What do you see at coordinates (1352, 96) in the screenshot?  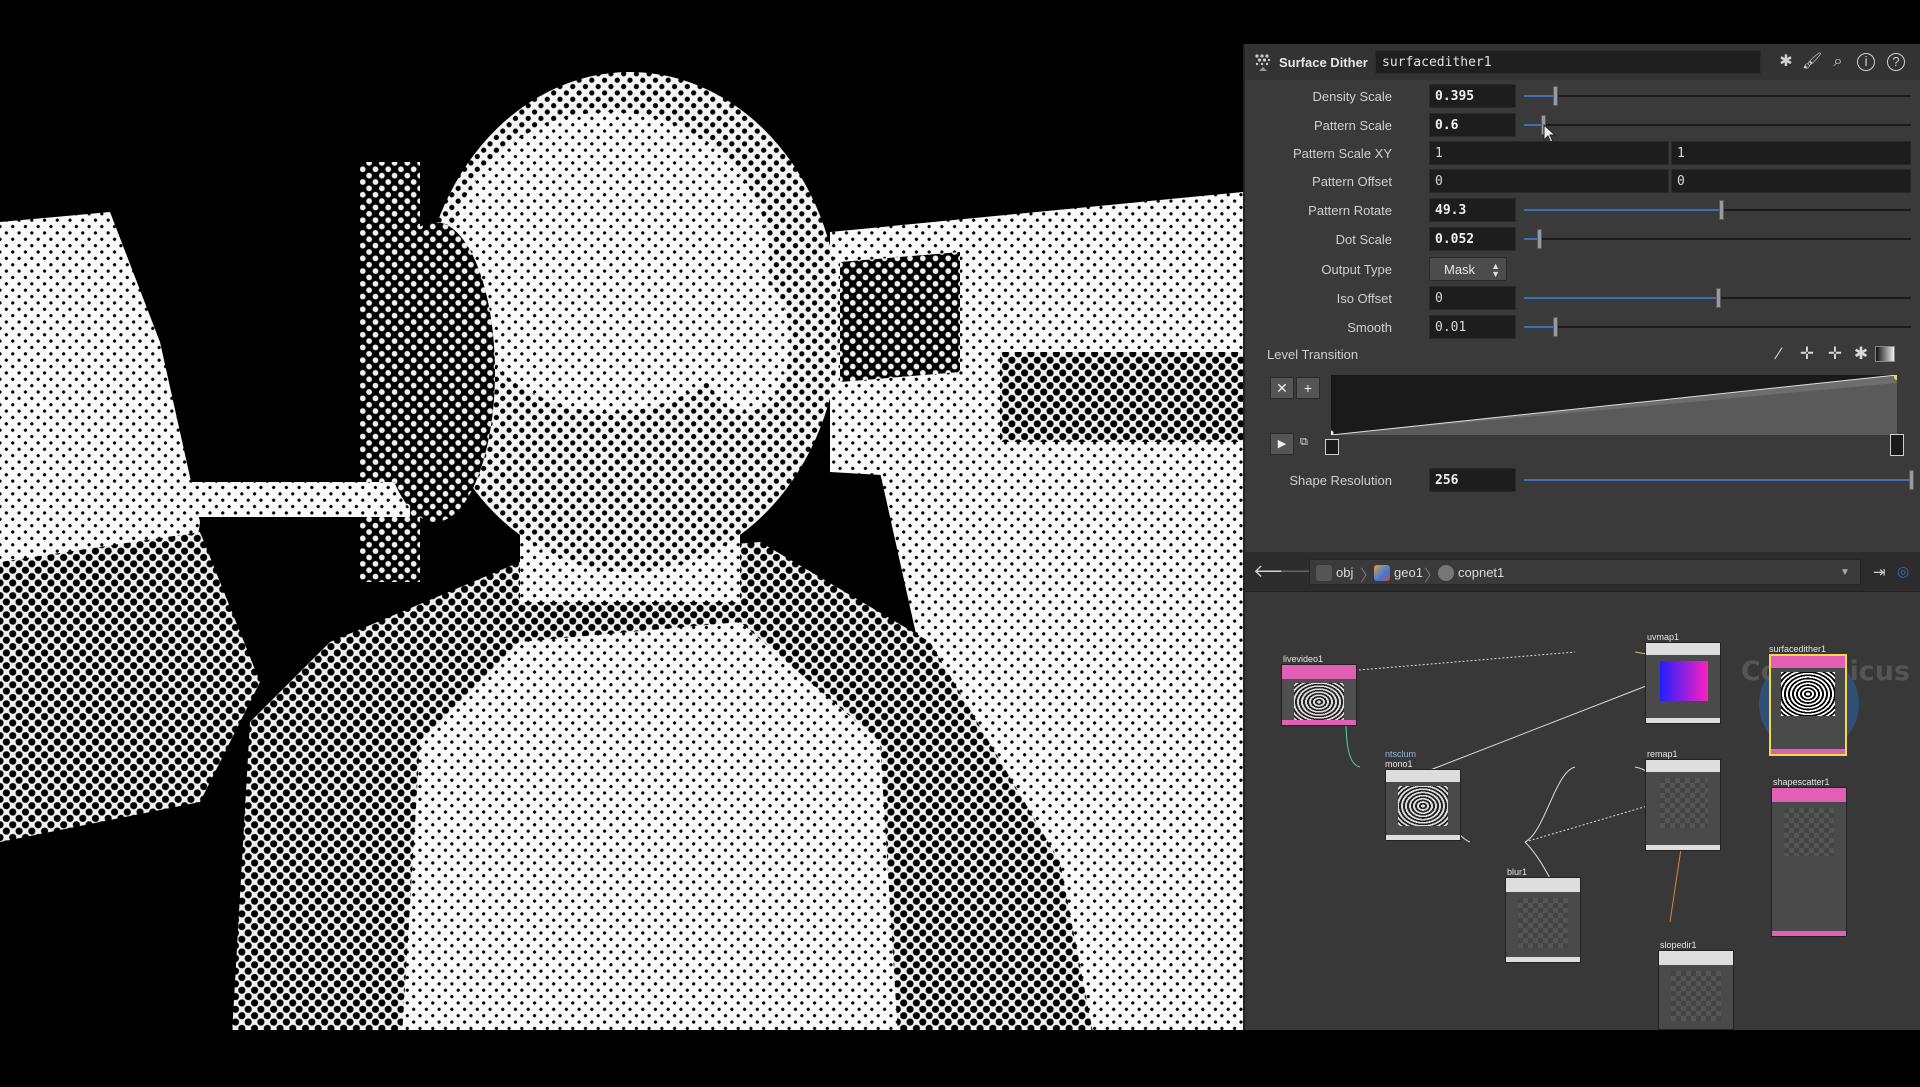 I see `param-label: Density Scale` at bounding box center [1352, 96].